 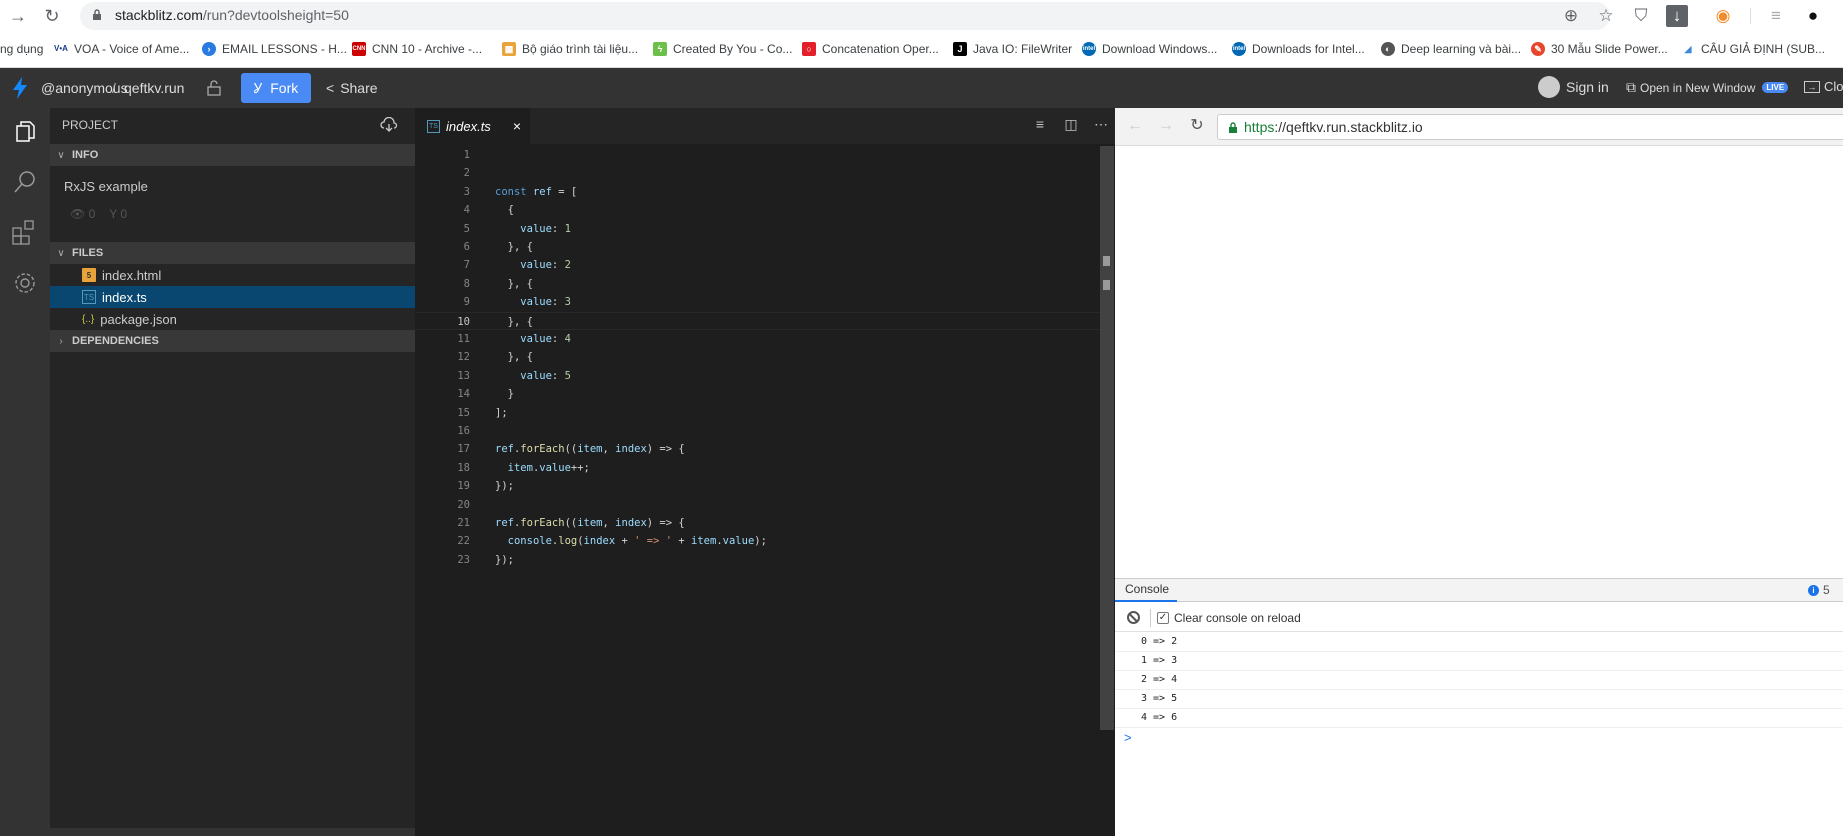 I want to click on line-number: 13, so click(x=463, y=375).